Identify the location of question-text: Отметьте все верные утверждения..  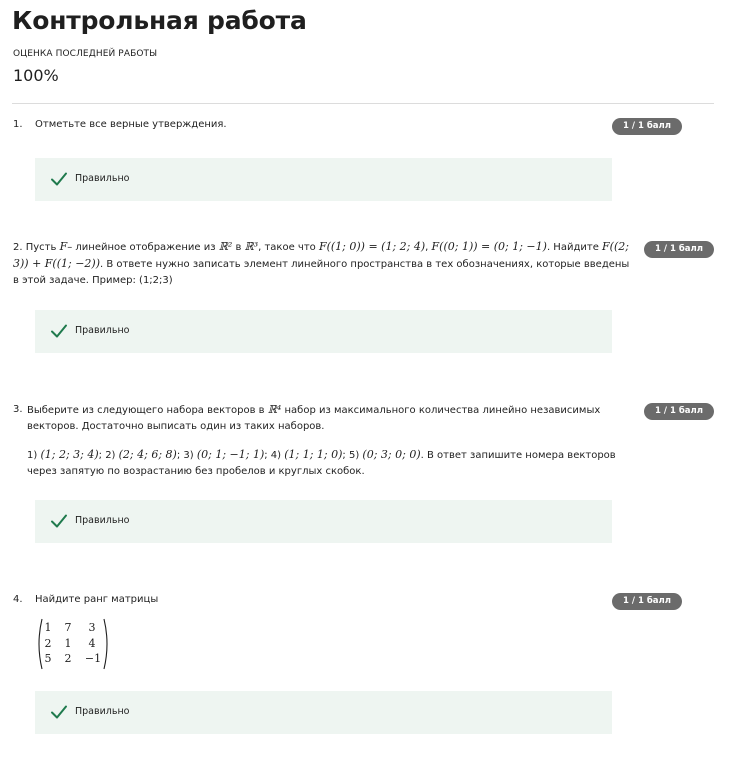
(131, 124).